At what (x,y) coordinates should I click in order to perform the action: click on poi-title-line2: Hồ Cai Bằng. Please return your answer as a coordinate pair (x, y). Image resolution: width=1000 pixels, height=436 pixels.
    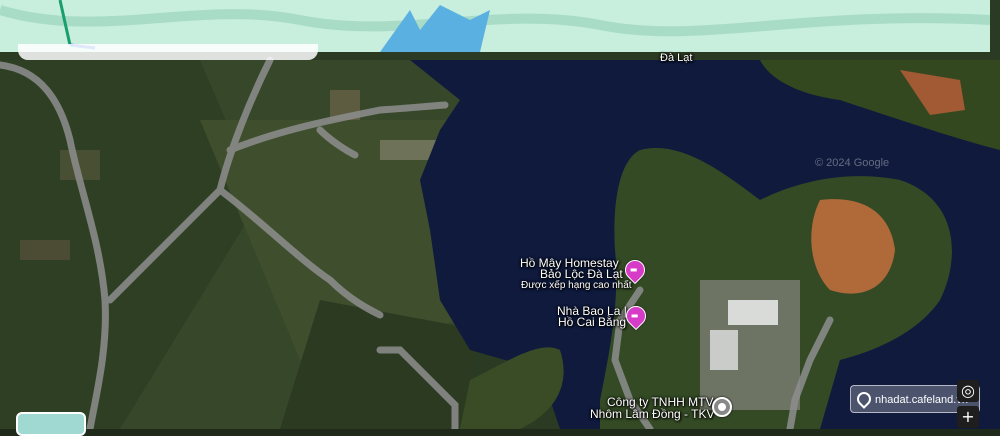
    Looking at the image, I should click on (592, 322).